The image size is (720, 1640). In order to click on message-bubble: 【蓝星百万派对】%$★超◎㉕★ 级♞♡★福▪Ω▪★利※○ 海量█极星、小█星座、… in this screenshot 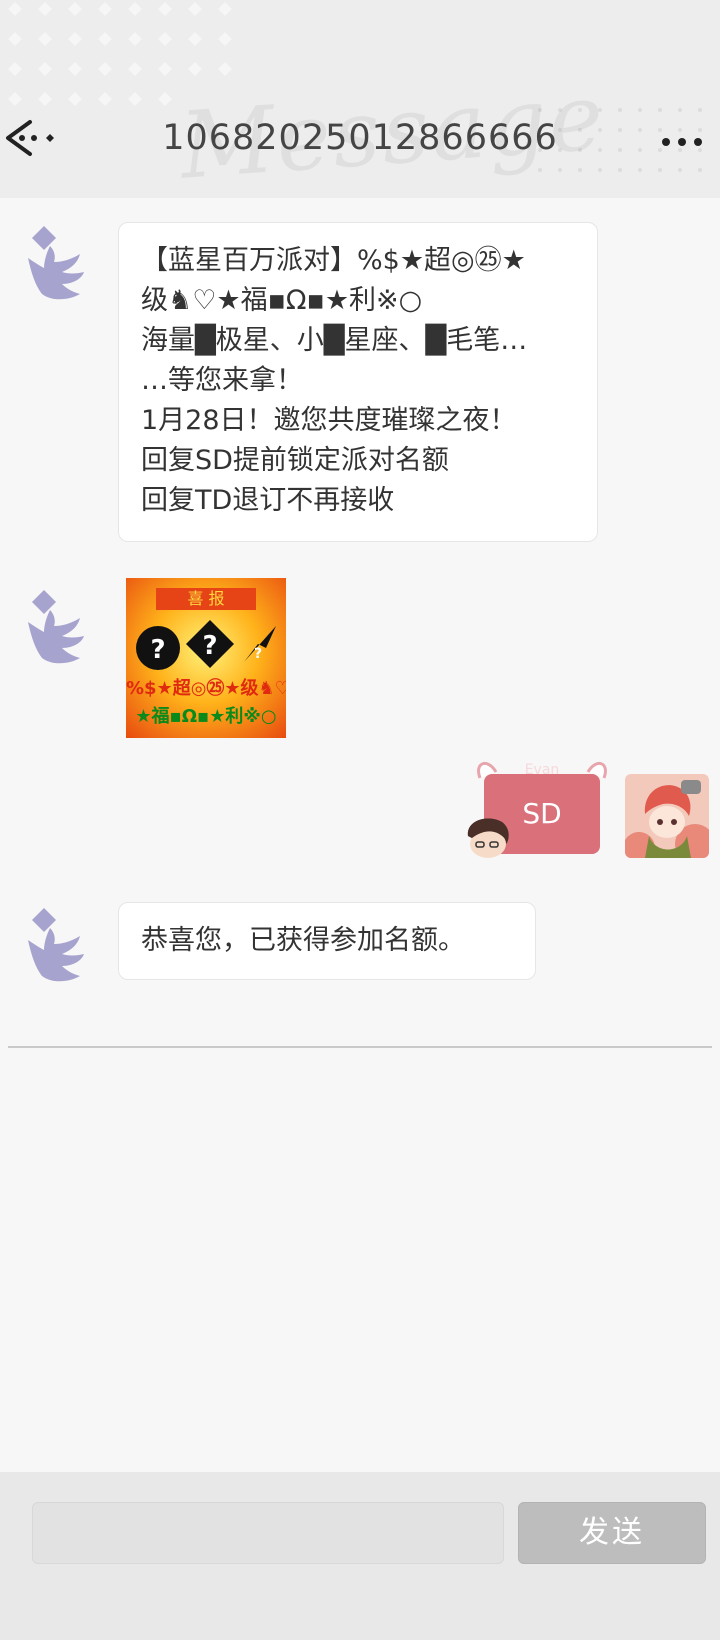, I will do `click(358, 382)`.